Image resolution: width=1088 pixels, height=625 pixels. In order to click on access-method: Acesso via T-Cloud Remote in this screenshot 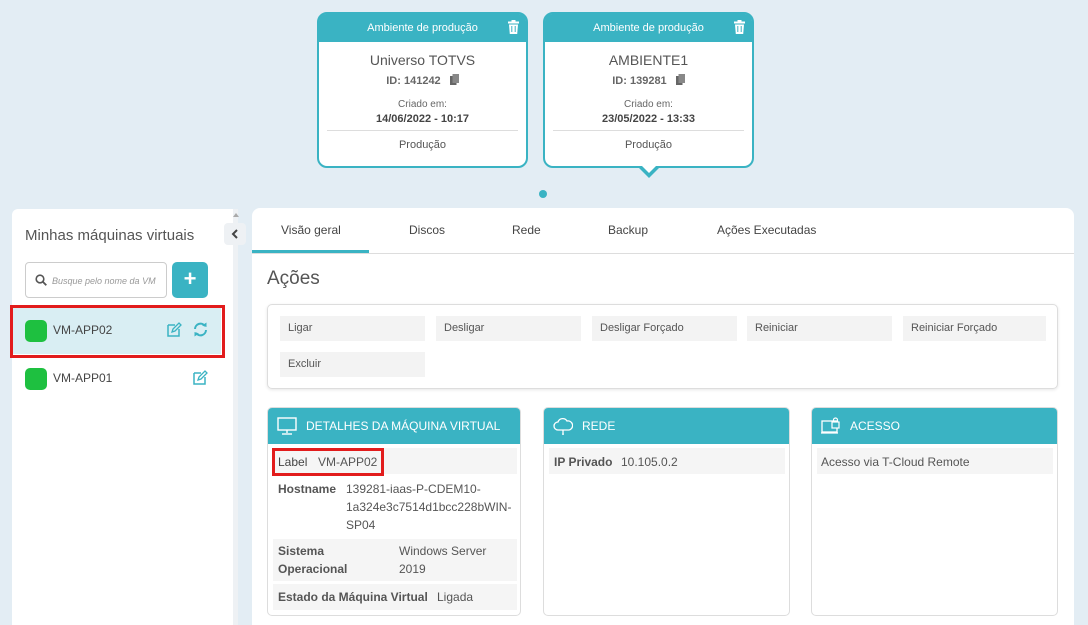, I will do `click(895, 462)`.